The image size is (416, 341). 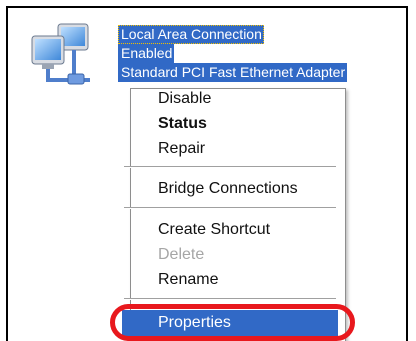 What do you see at coordinates (230, 149) in the screenshot?
I see `menu-item-repair: Repair` at bounding box center [230, 149].